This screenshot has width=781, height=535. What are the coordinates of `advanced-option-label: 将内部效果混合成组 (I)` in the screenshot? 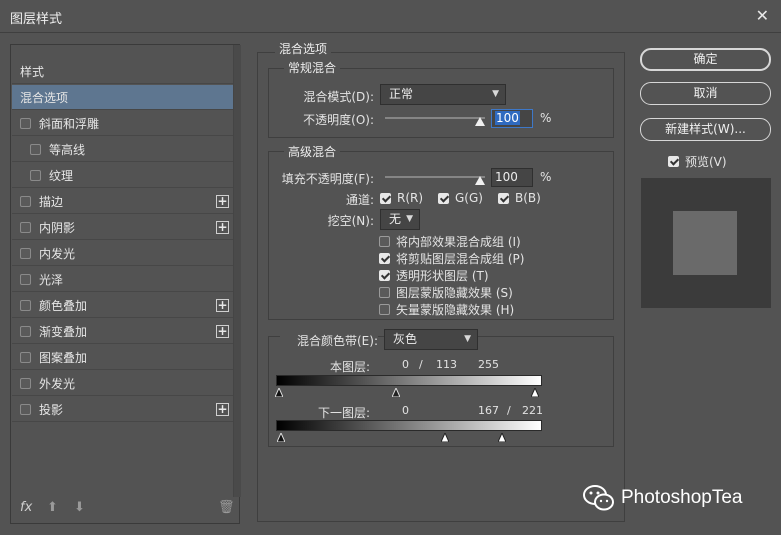 It's located at (458, 242).